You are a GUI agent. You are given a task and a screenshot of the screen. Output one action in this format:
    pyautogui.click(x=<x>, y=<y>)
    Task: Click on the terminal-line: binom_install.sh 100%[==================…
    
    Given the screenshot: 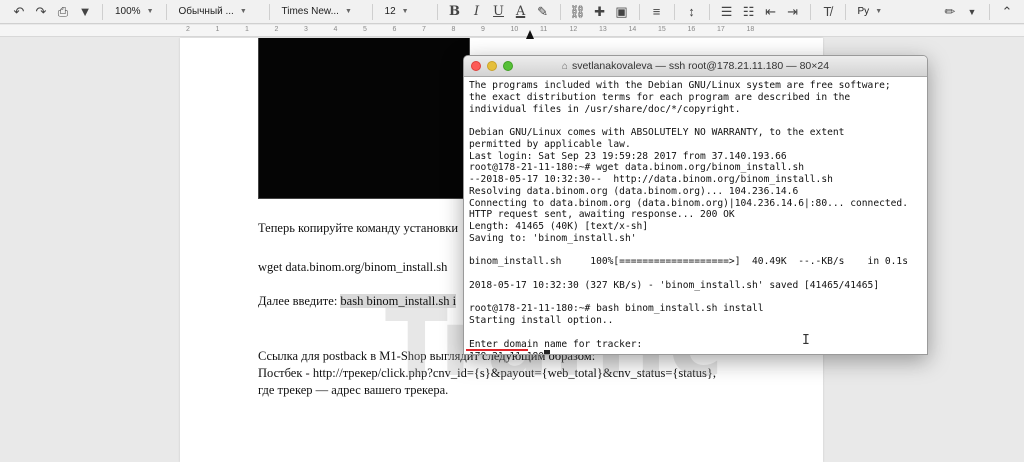 What is the action you would take?
    pyautogui.click(x=688, y=262)
    